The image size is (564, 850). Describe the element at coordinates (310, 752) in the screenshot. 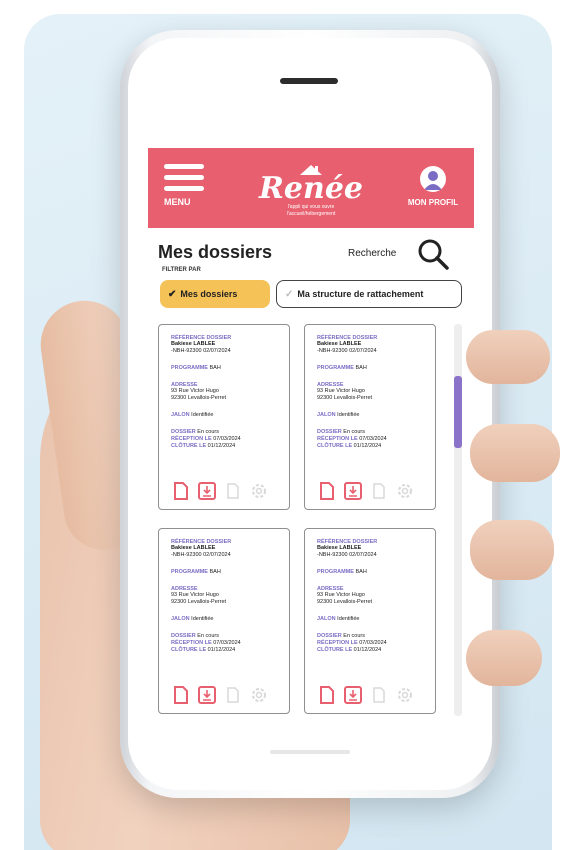

I see `home-indicator` at that location.